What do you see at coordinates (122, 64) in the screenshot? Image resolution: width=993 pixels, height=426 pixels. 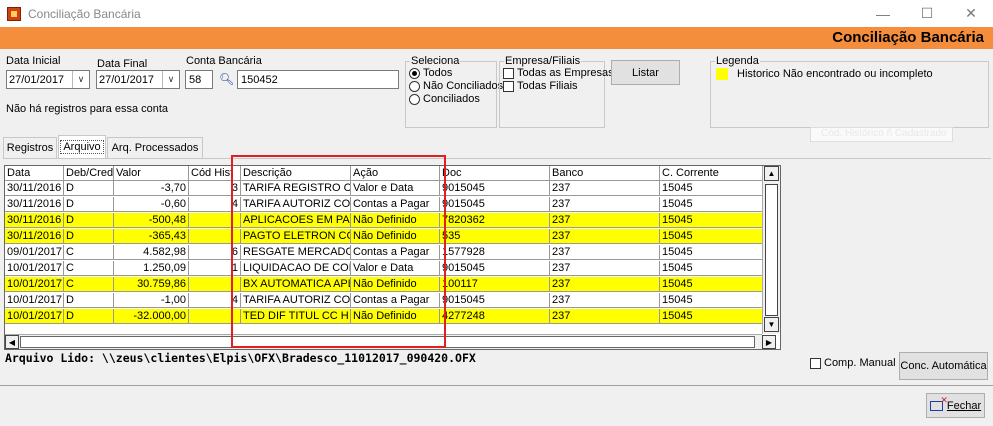 I see `data-final-label: Data Final` at bounding box center [122, 64].